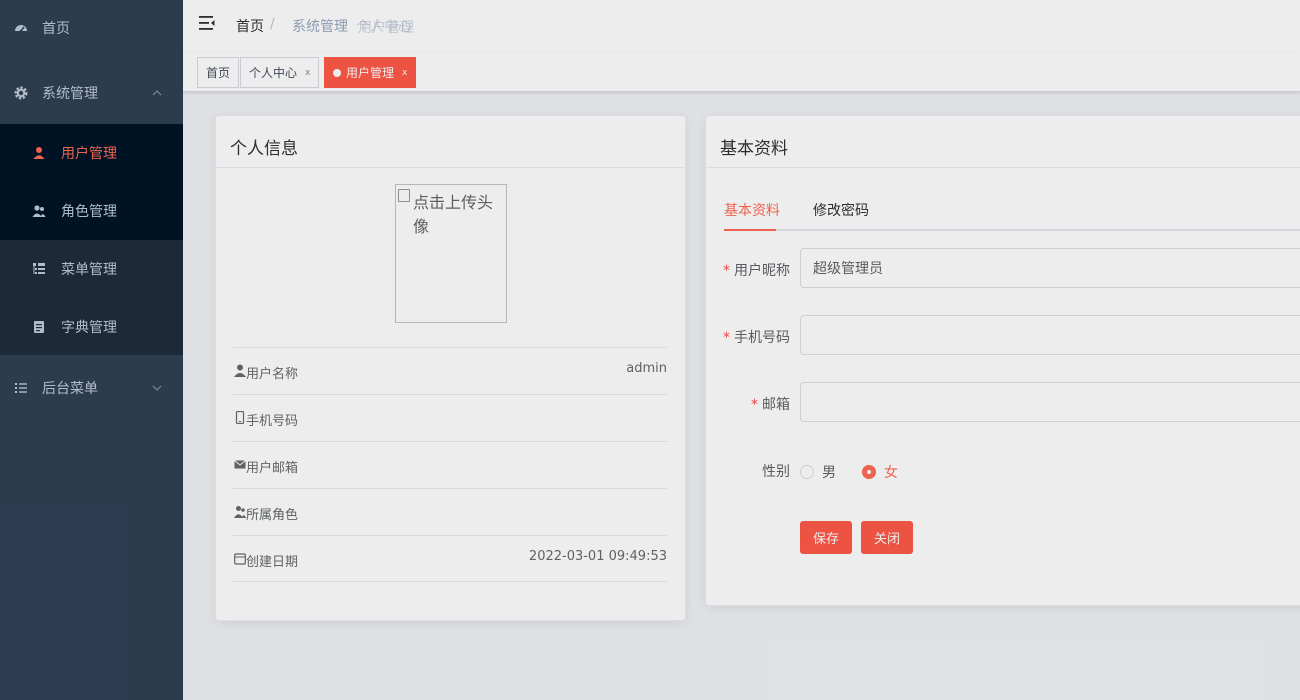 The width and height of the screenshot is (1300, 700). I want to click on info-value: 2022-03-01 09:49:53, so click(597, 556).